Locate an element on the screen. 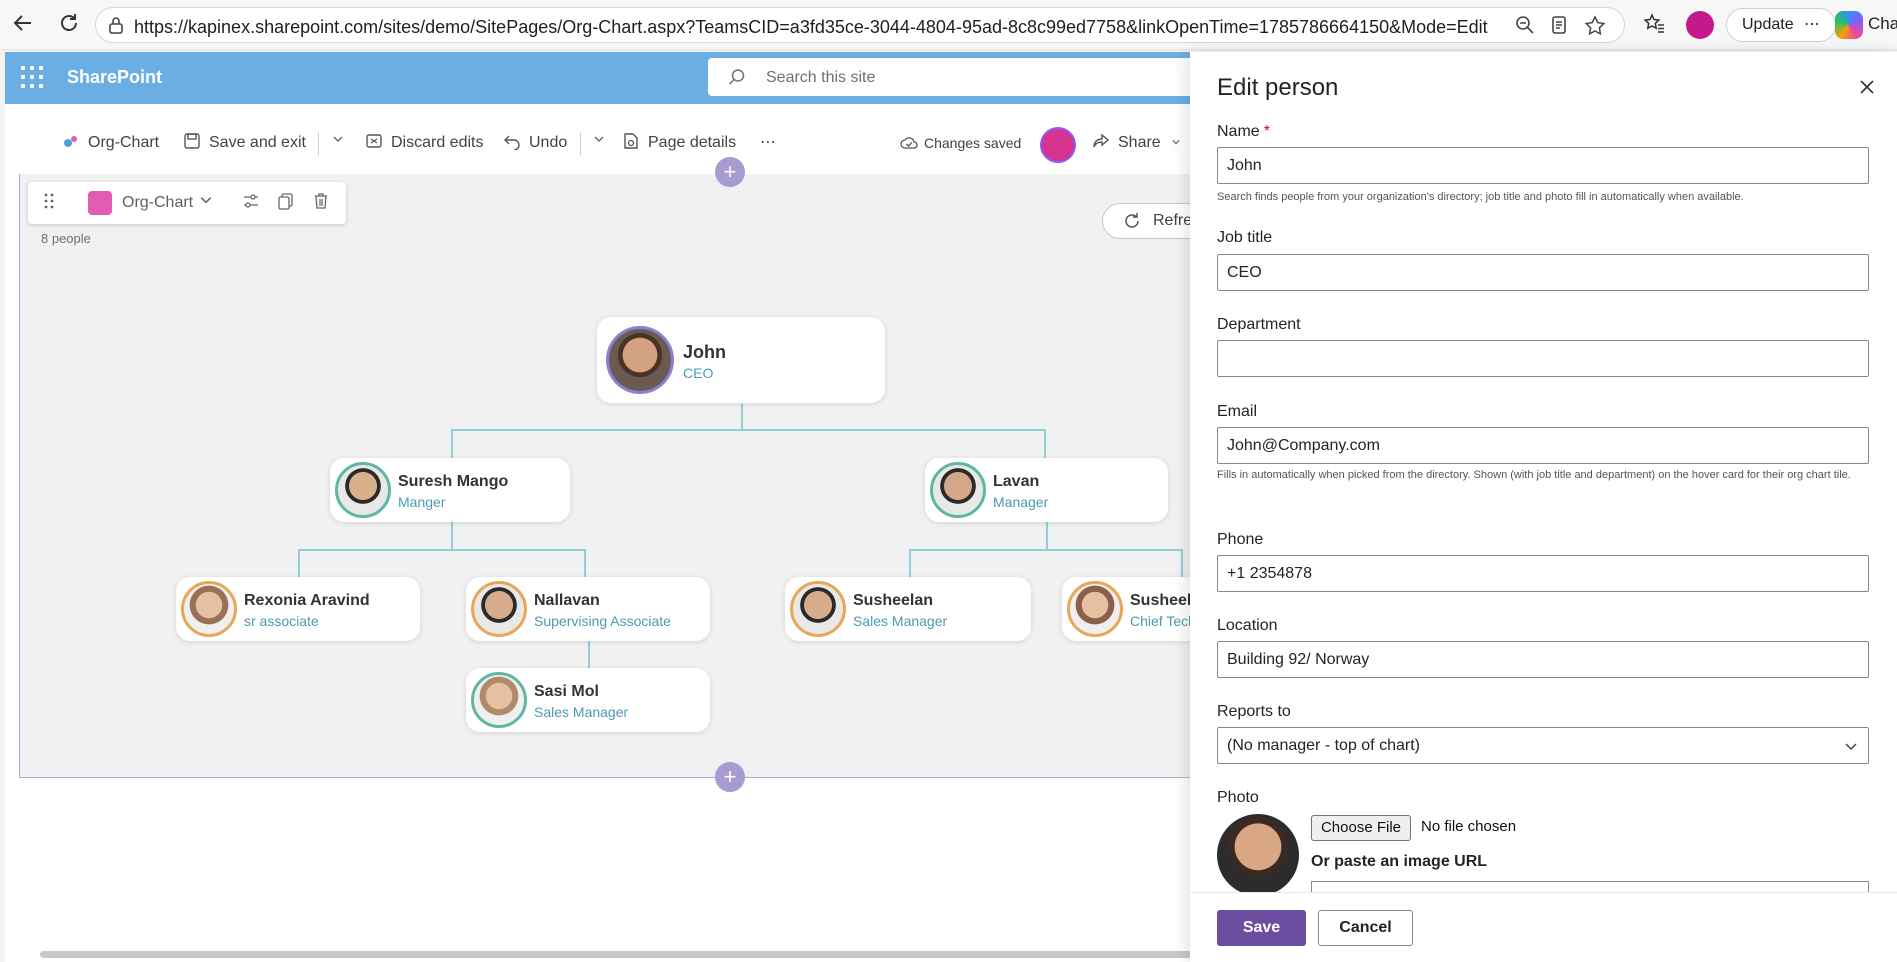  changes-saved-status: Changes saved is located at coordinates (960, 143).